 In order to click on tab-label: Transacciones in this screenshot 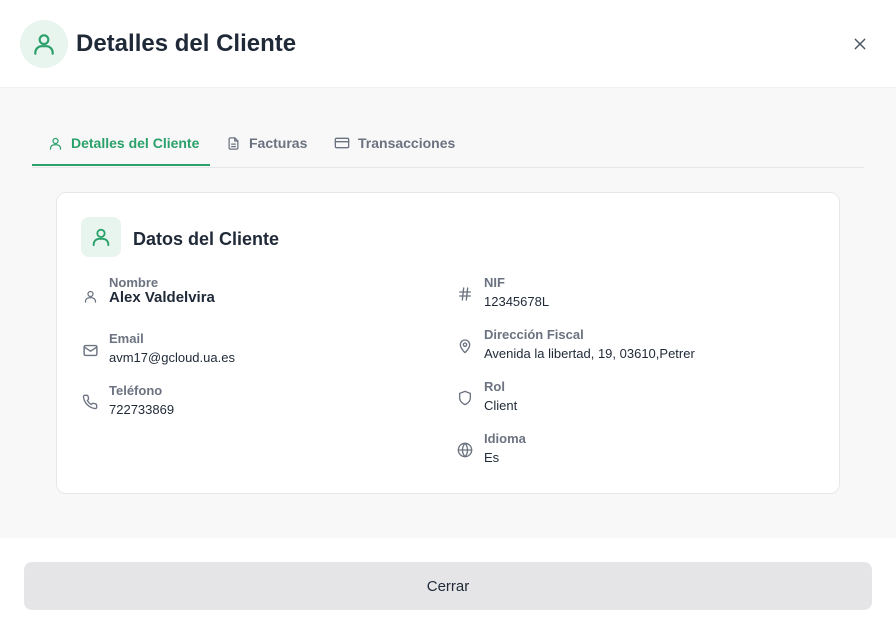, I will do `click(407, 143)`.